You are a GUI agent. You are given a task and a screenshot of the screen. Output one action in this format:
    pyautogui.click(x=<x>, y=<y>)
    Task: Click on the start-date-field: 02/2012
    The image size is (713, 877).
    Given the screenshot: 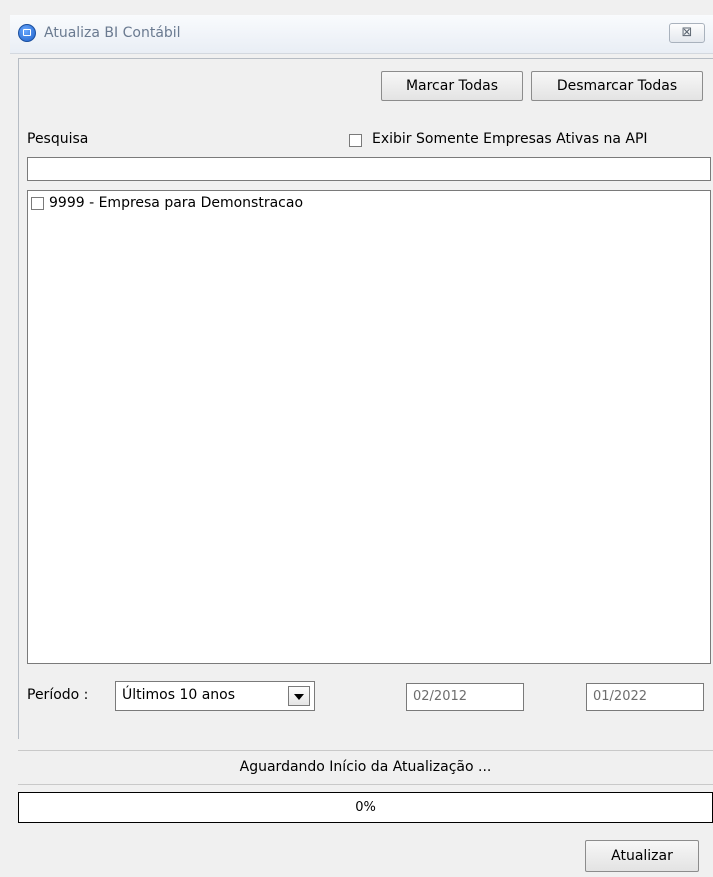 What is the action you would take?
    pyautogui.click(x=465, y=697)
    